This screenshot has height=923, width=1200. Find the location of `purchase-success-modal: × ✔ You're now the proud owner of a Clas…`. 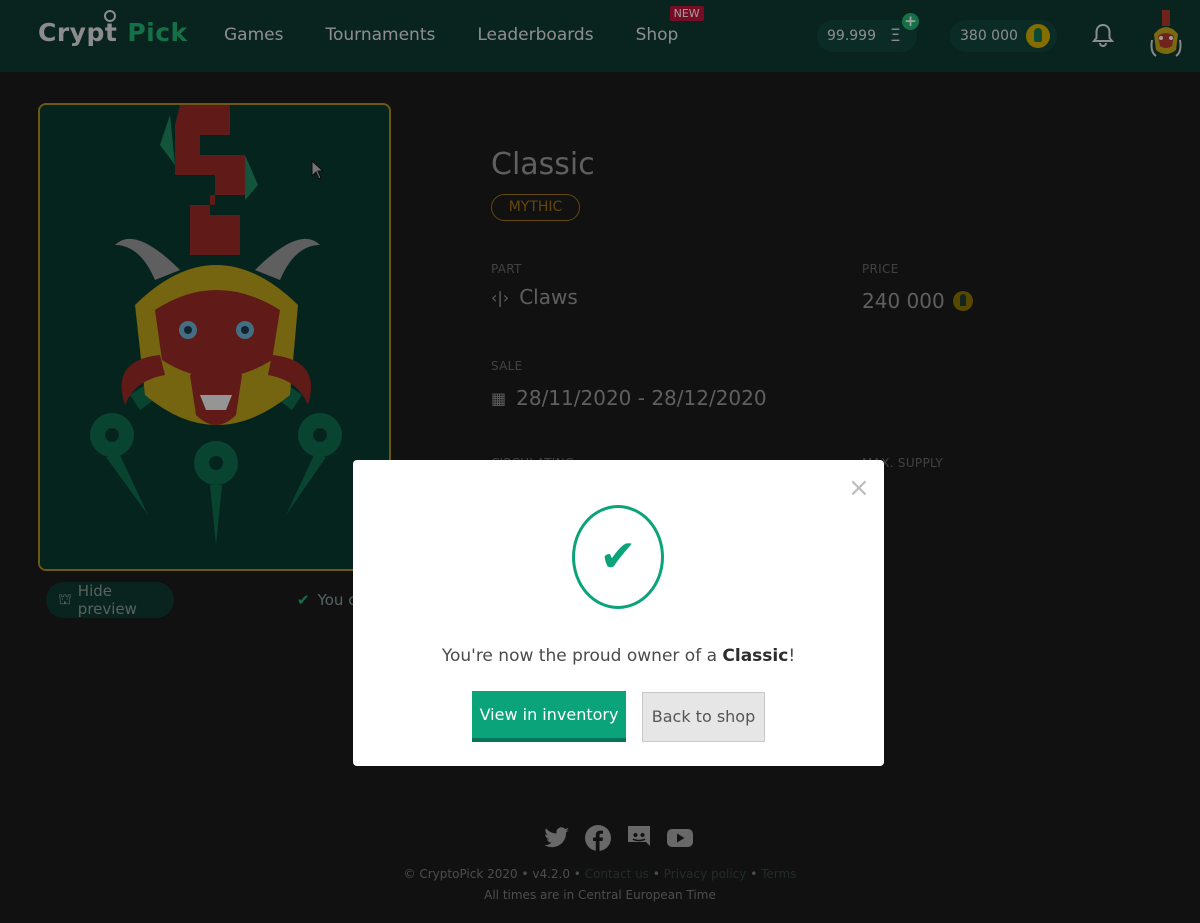

purchase-success-modal: × ✔ You're now the proud owner of a Clas… is located at coordinates (618, 613).